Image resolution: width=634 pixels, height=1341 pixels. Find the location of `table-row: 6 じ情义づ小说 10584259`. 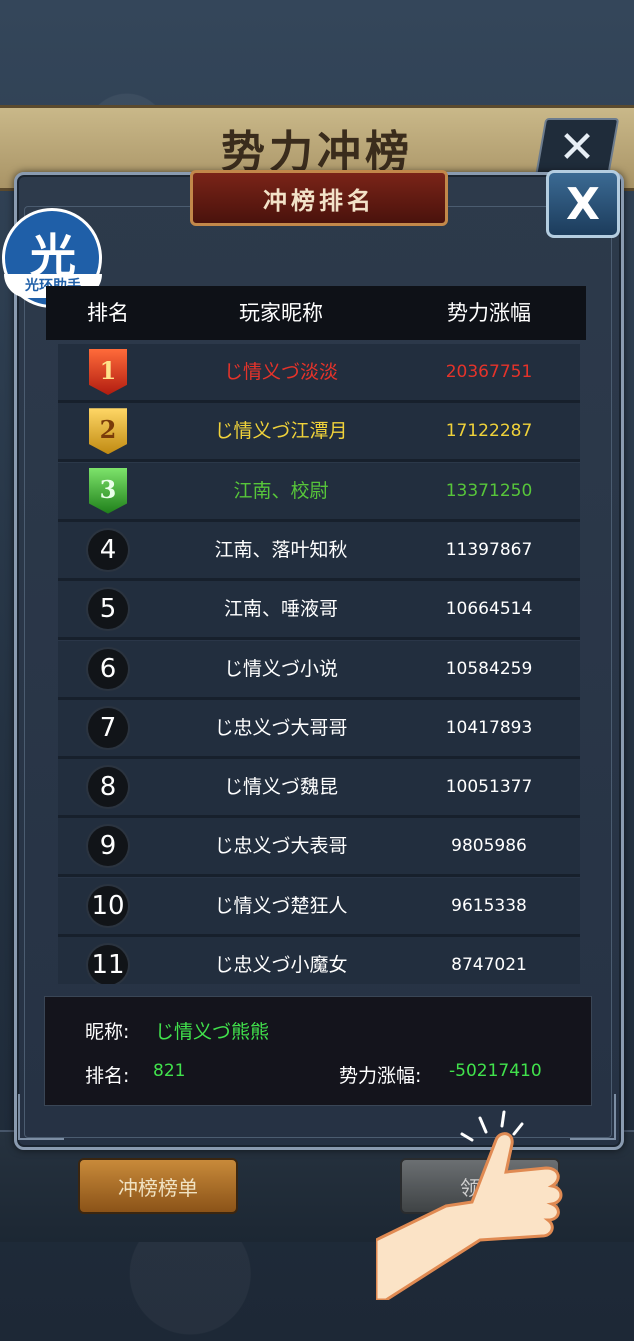

table-row: 6 じ情义づ小说 10584259 is located at coordinates (319, 670).